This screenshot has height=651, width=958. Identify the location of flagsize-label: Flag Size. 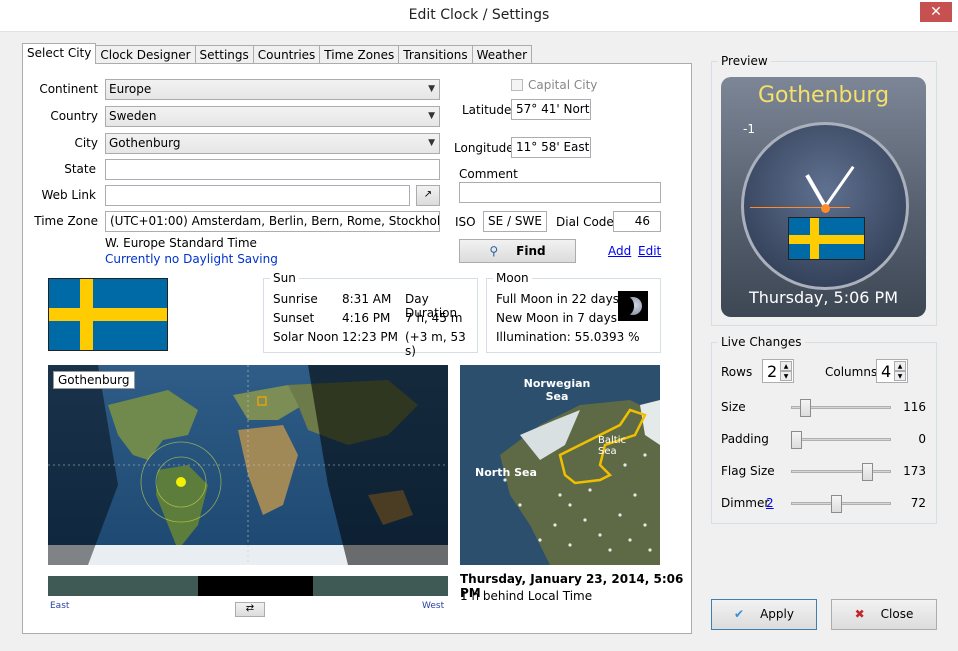
(748, 471).